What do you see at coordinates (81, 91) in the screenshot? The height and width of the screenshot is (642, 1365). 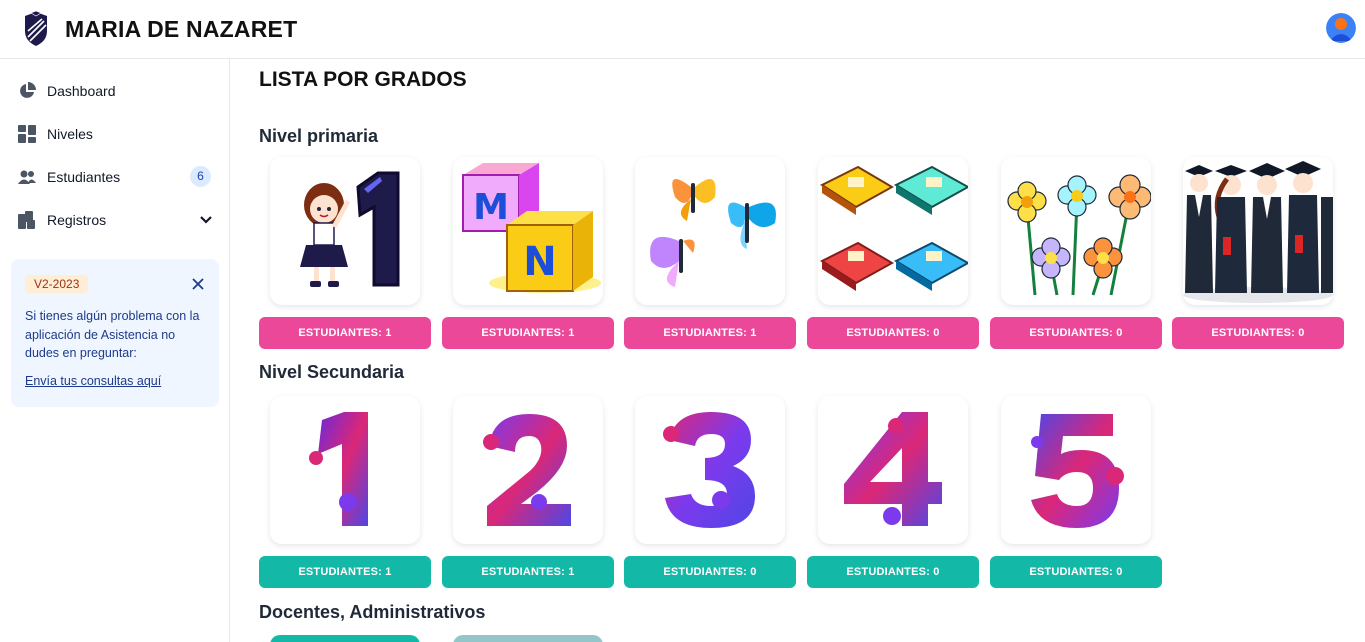 I see `sidebar-item-label: Dashboard` at bounding box center [81, 91].